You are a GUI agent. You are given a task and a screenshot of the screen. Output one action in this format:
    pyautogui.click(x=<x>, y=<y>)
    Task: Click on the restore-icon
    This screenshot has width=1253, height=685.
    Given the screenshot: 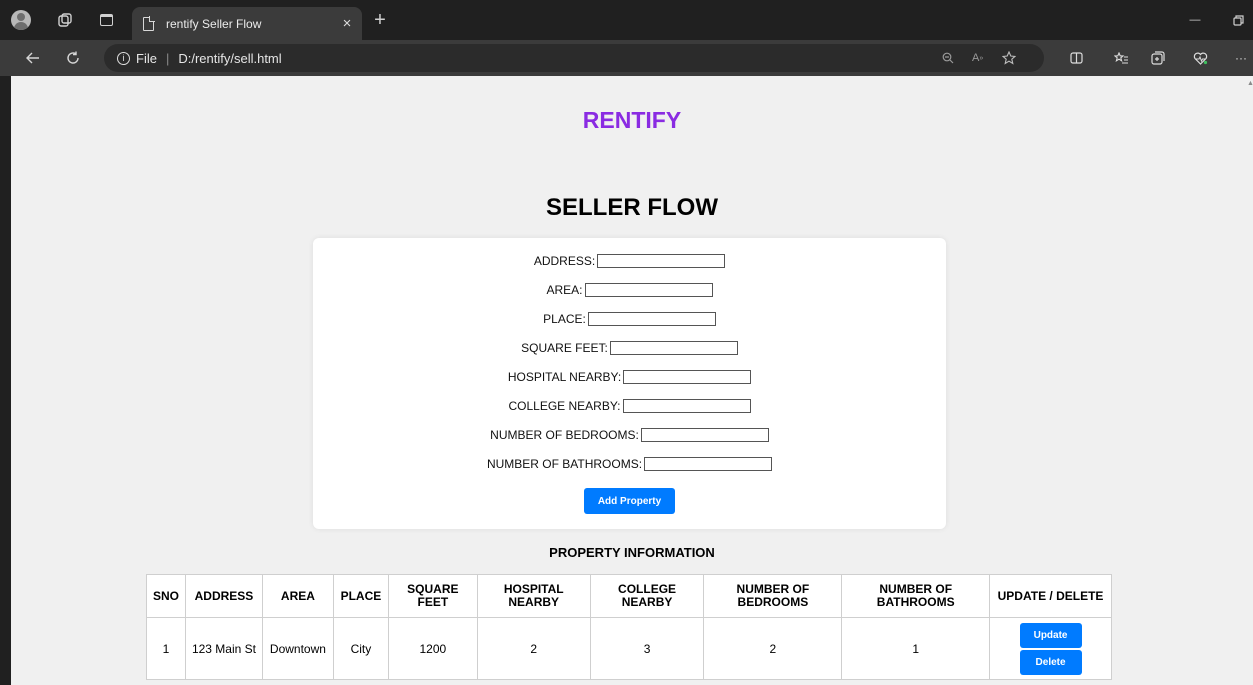 What is the action you would take?
    pyautogui.click(x=1238, y=20)
    